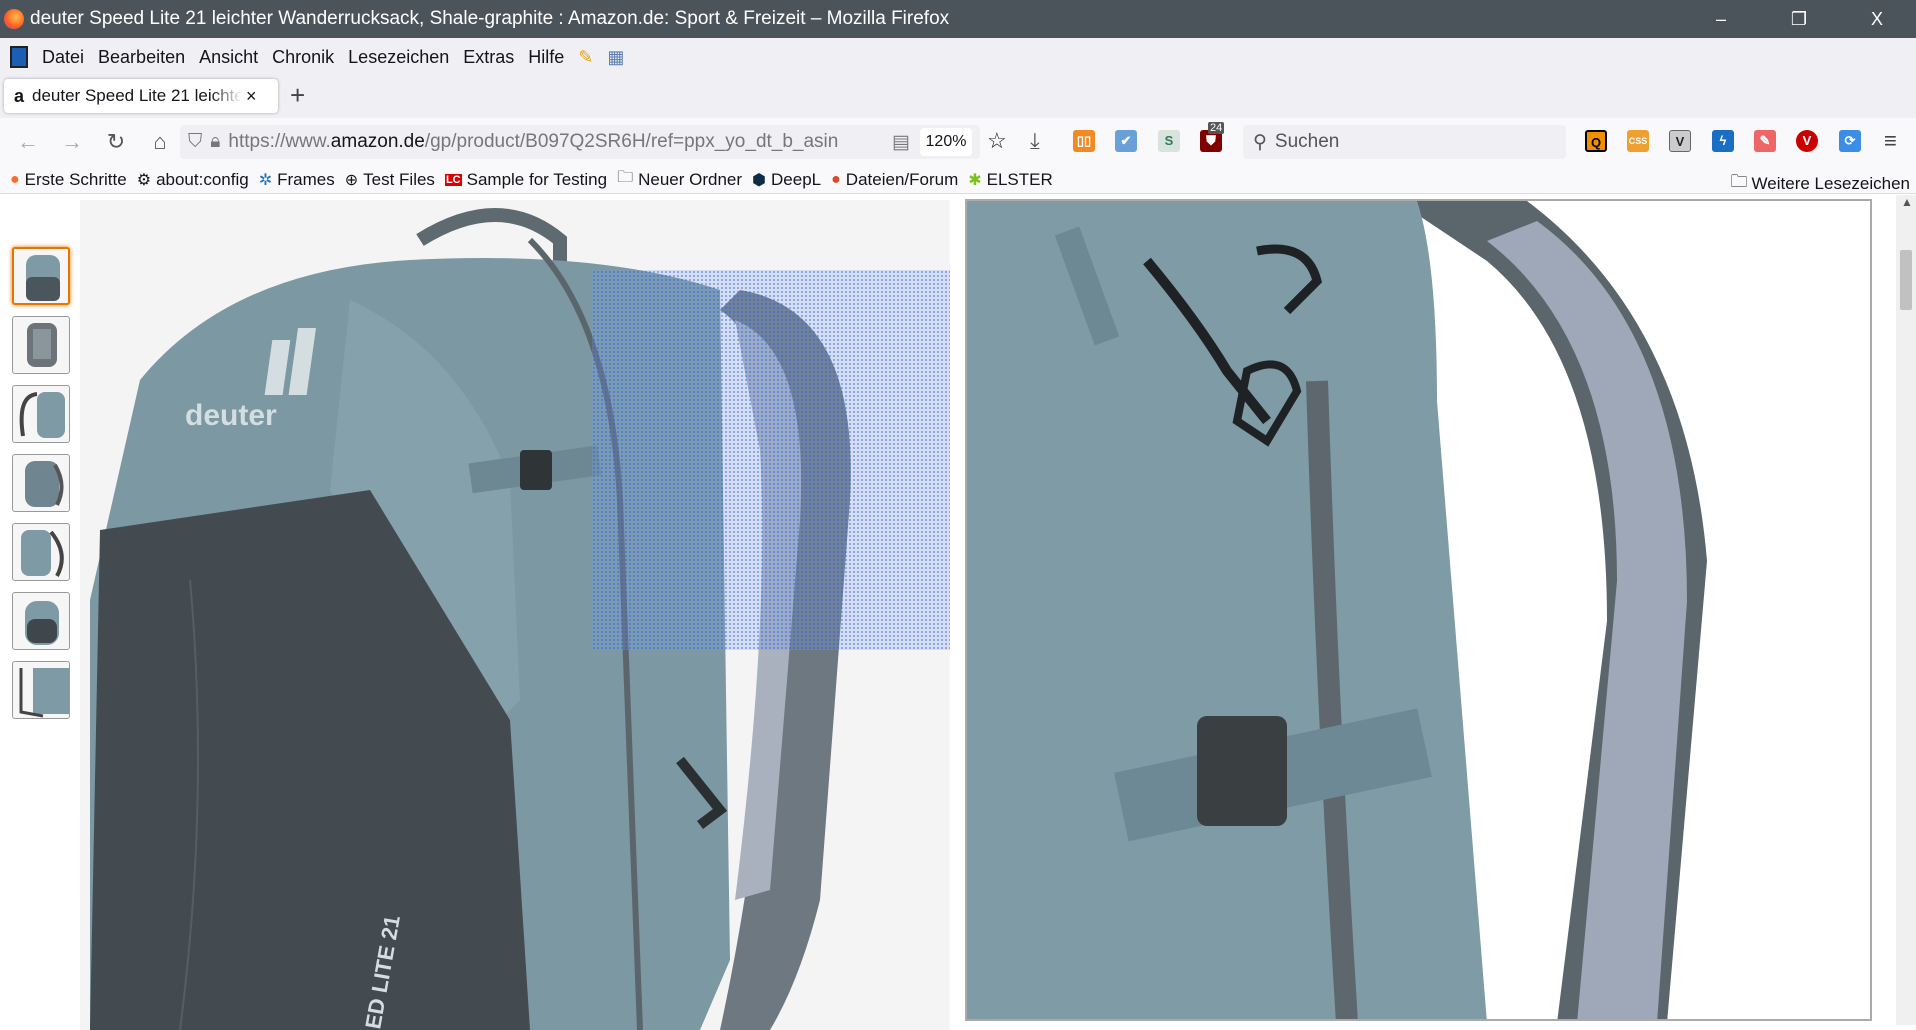  Describe the element at coordinates (215, 142) in the screenshot. I see `lock-icon: 🔒︎` at that location.